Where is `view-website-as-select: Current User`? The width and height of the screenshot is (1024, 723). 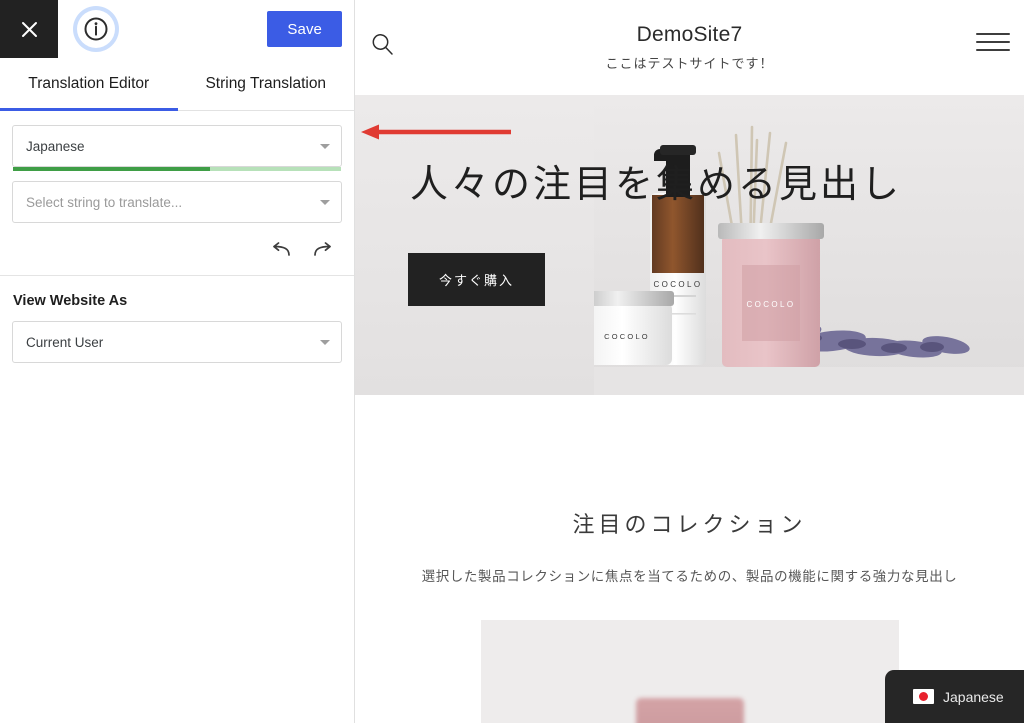
view-website-as-select: Current User is located at coordinates (177, 342).